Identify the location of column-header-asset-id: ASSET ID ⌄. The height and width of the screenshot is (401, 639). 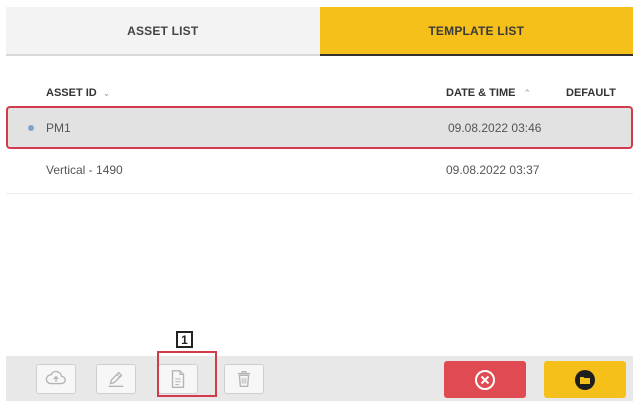
(78, 93).